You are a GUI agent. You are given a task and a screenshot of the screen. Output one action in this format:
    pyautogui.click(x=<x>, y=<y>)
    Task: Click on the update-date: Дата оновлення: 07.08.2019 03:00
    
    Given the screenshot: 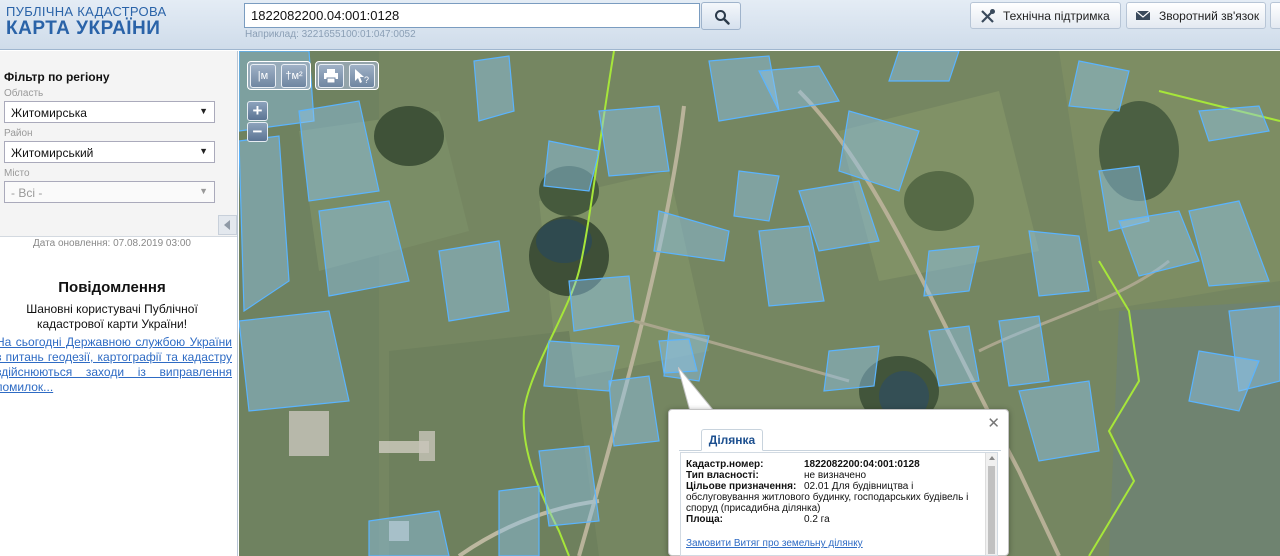 What is the action you would take?
    pyautogui.click(x=112, y=243)
    